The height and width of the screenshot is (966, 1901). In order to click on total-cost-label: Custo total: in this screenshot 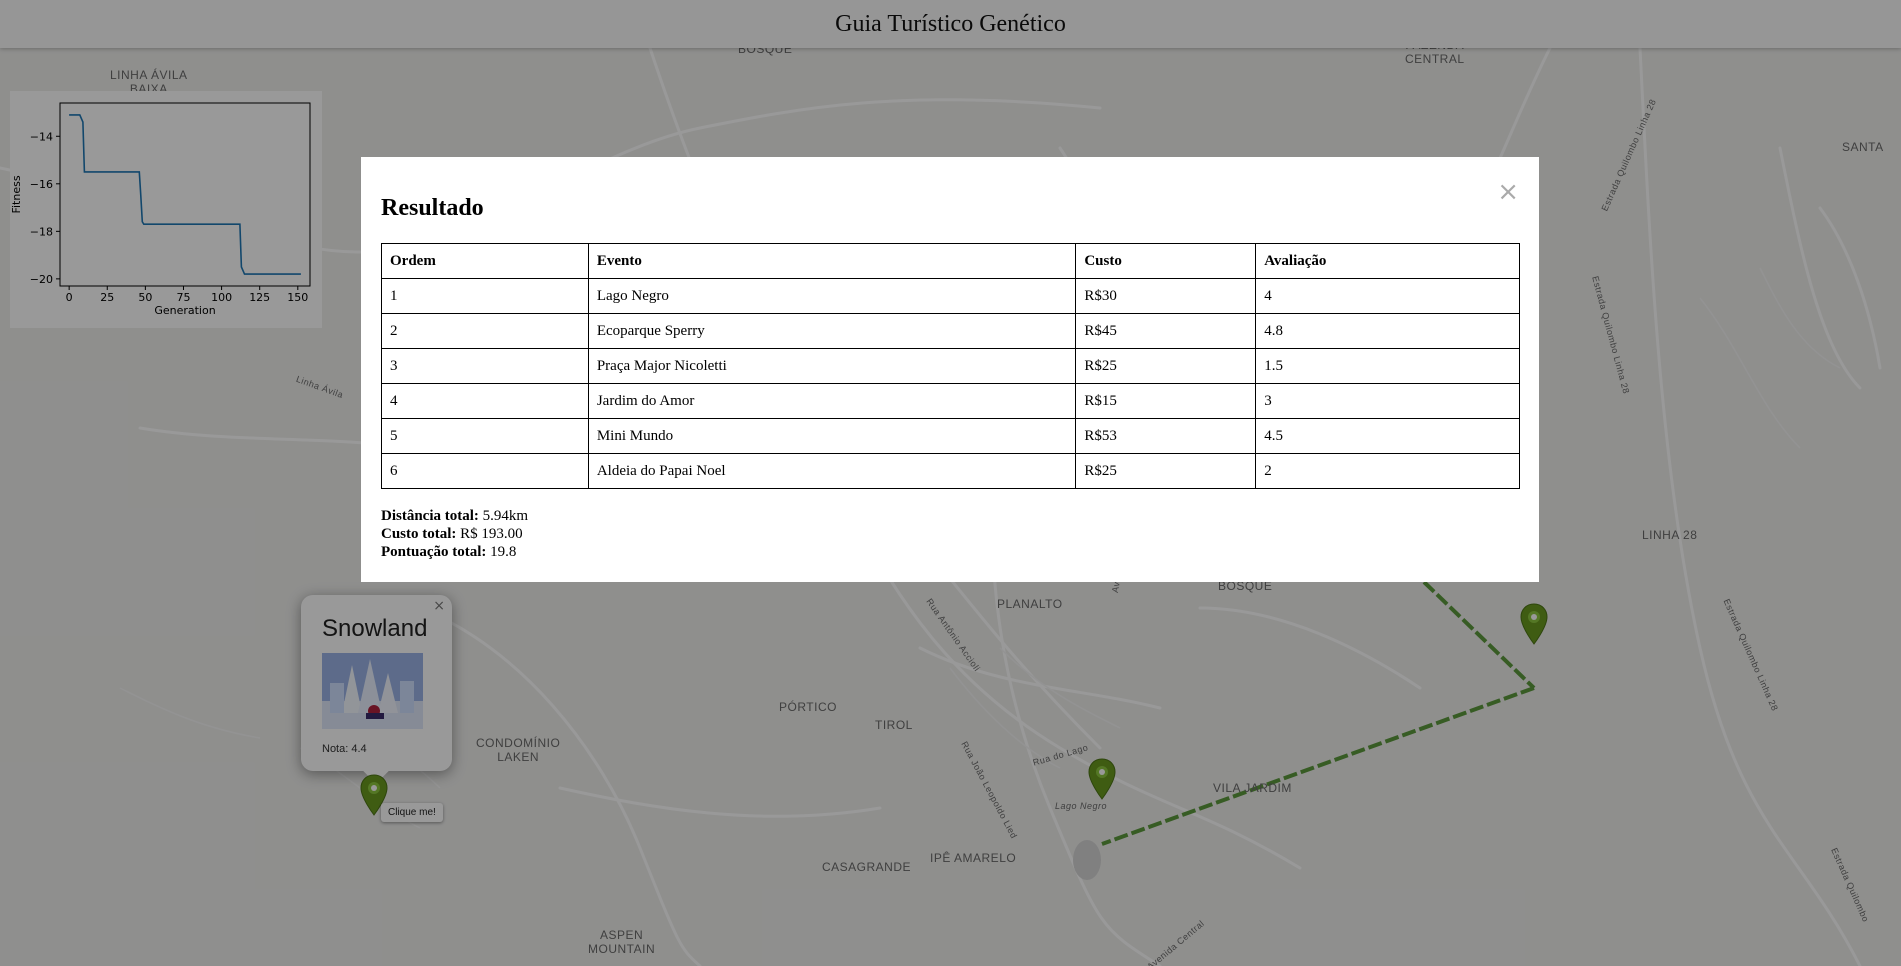, I will do `click(419, 534)`.